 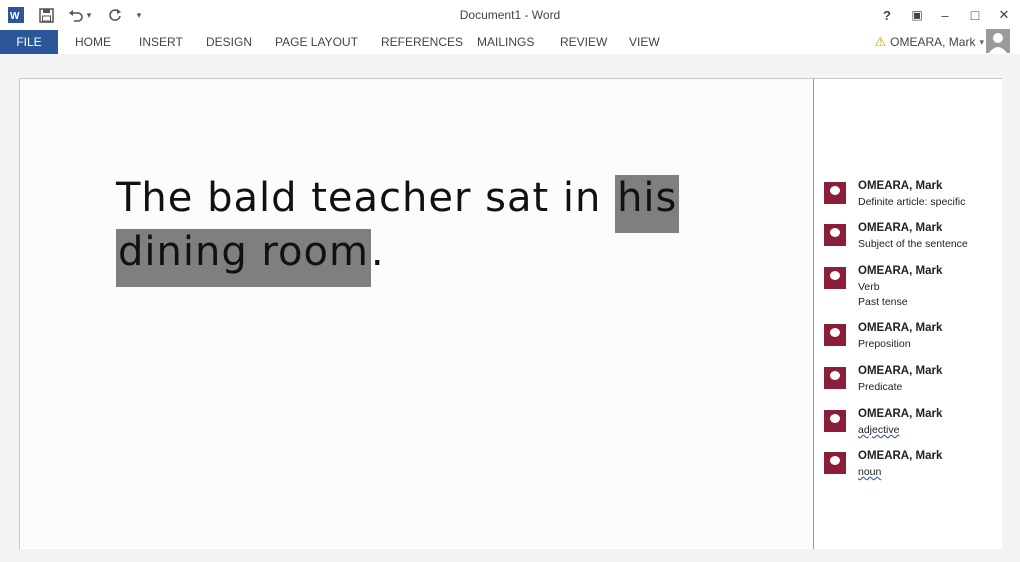 What do you see at coordinates (161, 42) in the screenshot?
I see `tab-insert: INSERT` at bounding box center [161, 42].